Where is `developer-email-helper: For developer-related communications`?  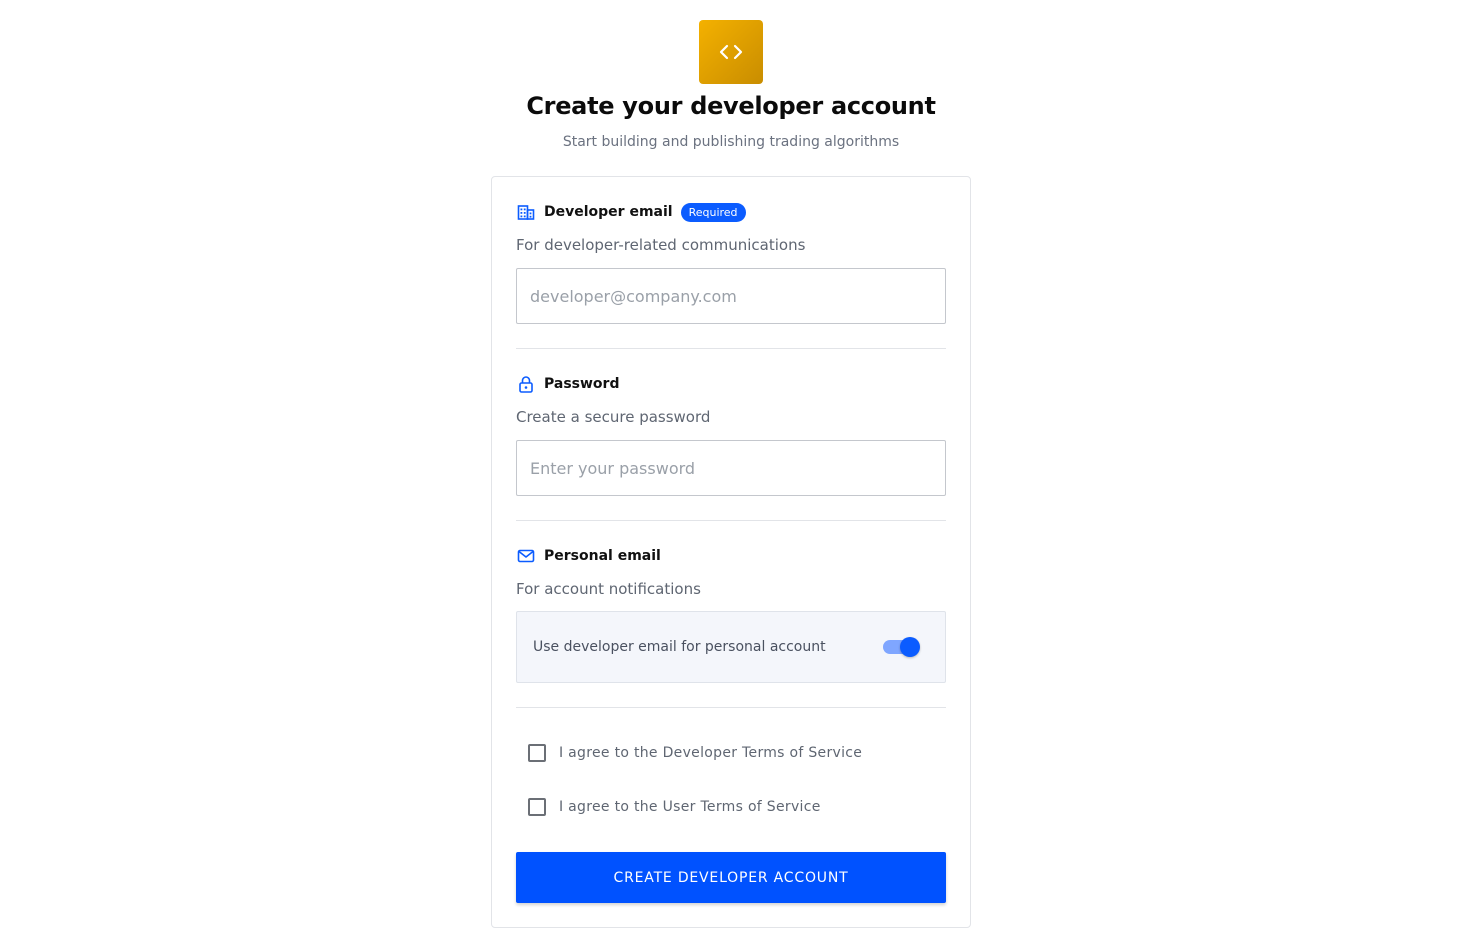
developer-email-helper: For developer-related communications is located at coordinates (661, 245).